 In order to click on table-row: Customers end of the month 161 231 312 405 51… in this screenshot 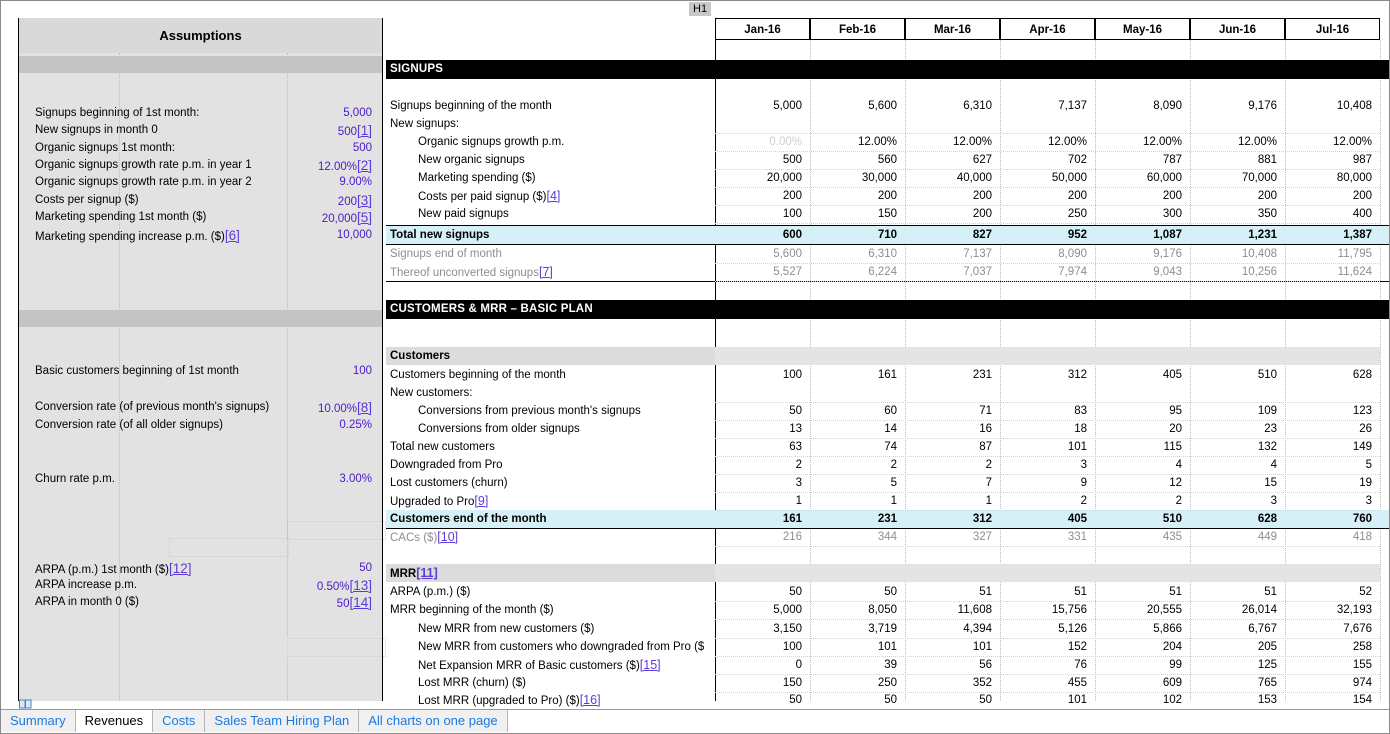, I will do `click(887, 519)`.